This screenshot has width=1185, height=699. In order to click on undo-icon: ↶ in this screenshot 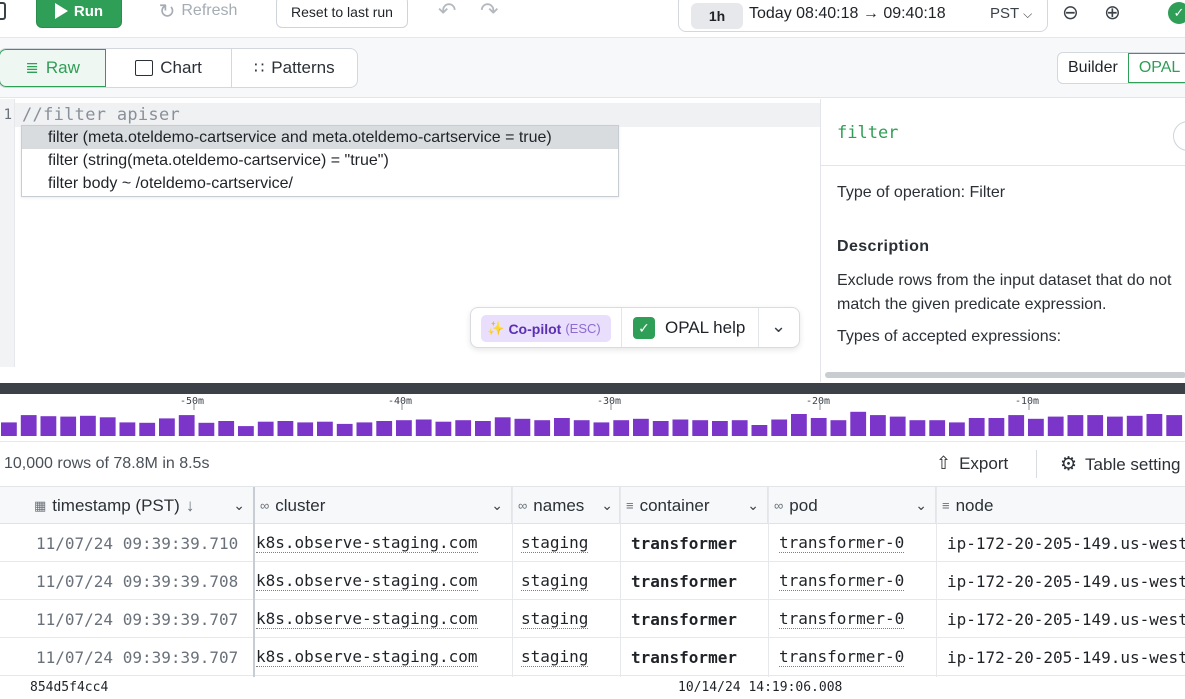, I will do `click(447, 12)`.